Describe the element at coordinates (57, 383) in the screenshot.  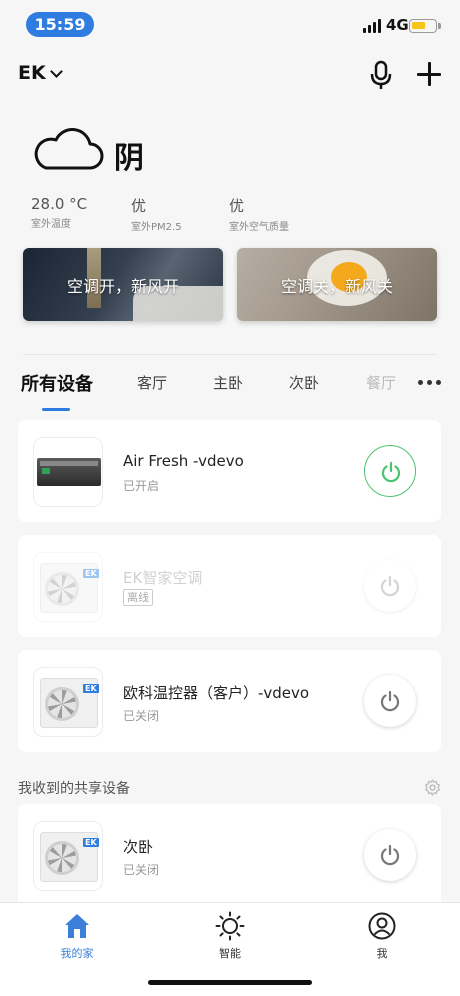
I see `tab-all-devices: 所有设备` at that location.